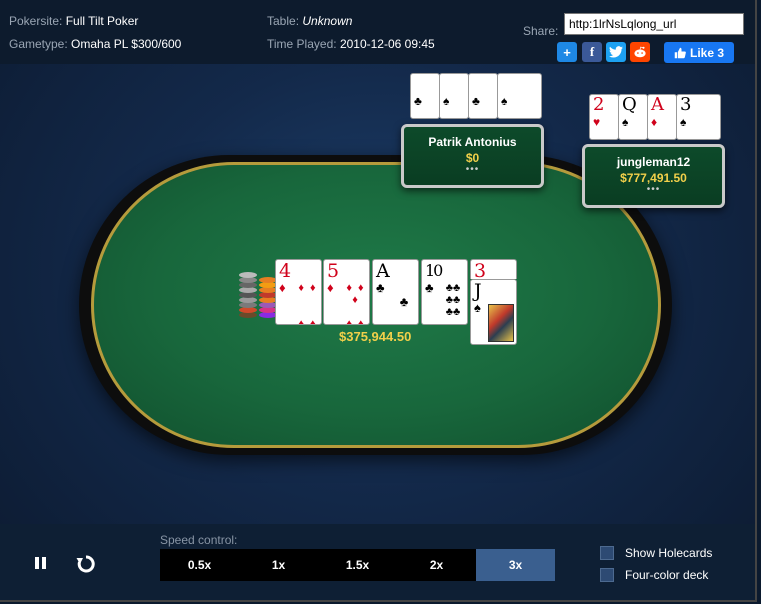 The height and width of the screenshot is (604, 761). I want to click on pause-button, so click(42, 563).